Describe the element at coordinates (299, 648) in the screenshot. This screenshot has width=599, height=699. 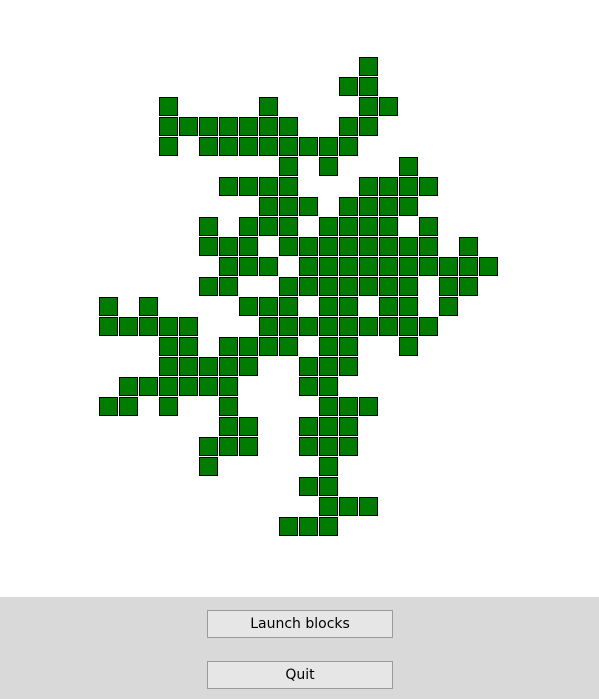
I see `control-panel: Launch blocks Quit` at that location.